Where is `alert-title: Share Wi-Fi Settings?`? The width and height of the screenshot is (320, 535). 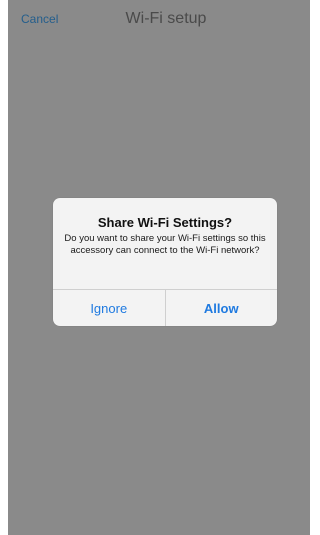
alert-title: Share Wi-Fi Settings? is located at coordinates (165, 222).